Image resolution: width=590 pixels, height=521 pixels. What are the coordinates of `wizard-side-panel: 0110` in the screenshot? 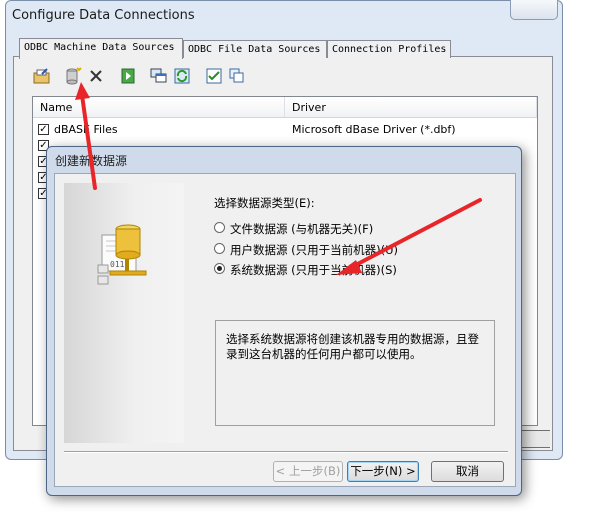 It's located at (124, 313).